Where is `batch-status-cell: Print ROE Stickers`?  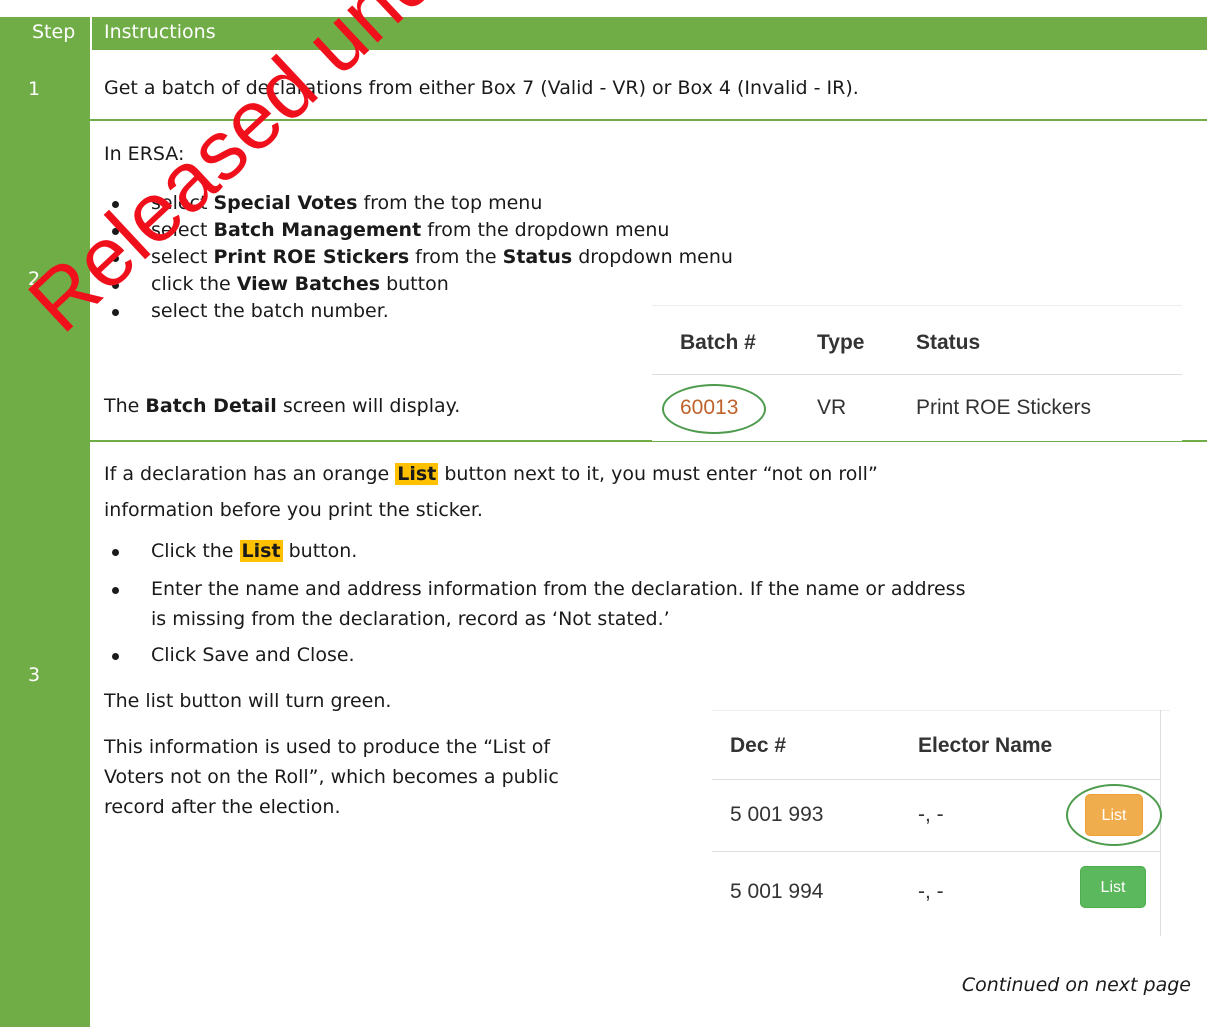 batch-status-cell: Print ROE Stickers is located at coordinates (1004, 407).